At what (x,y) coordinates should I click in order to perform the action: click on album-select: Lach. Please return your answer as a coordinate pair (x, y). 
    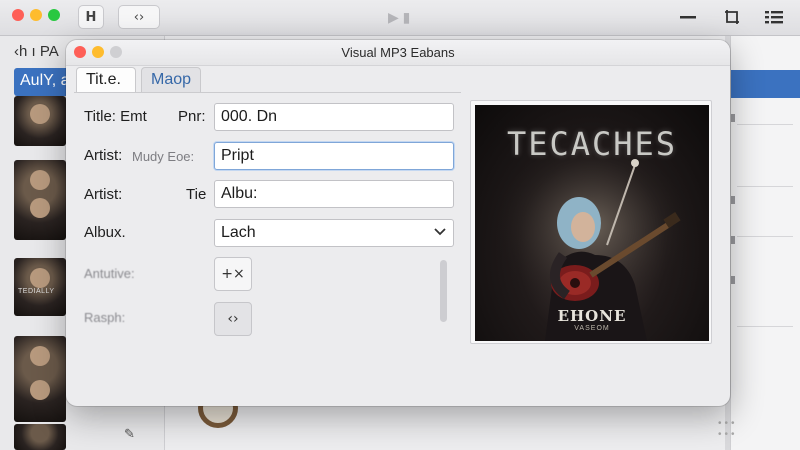
    Looking at the image, I should click on (334, 233).